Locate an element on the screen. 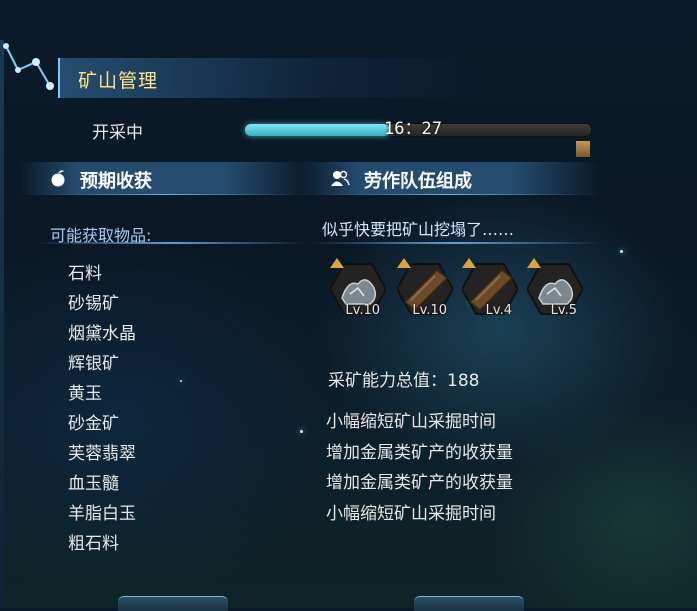 Image resolution: width=697 pixels, height=611 pixels. bottom-right-button is located at coordinates (469, 603).